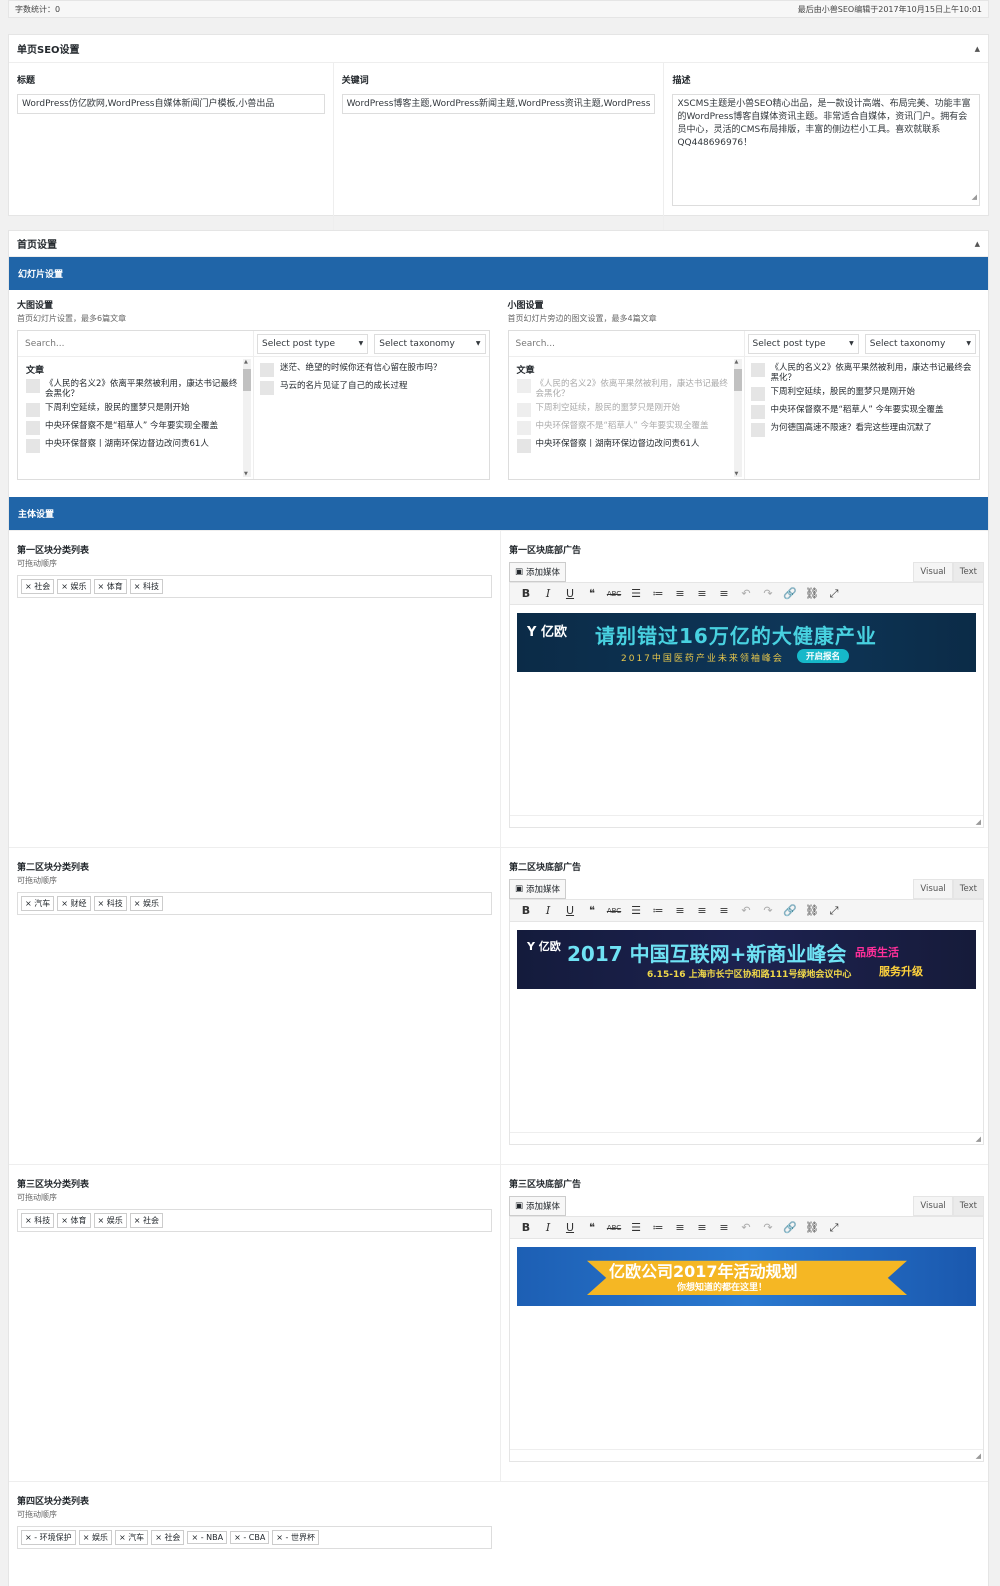  Describe the element at coordinates (133, 446) in the screenshot. I see `list-item: 中央环保督察丨湖南环保边督边改问责61人` at that location.